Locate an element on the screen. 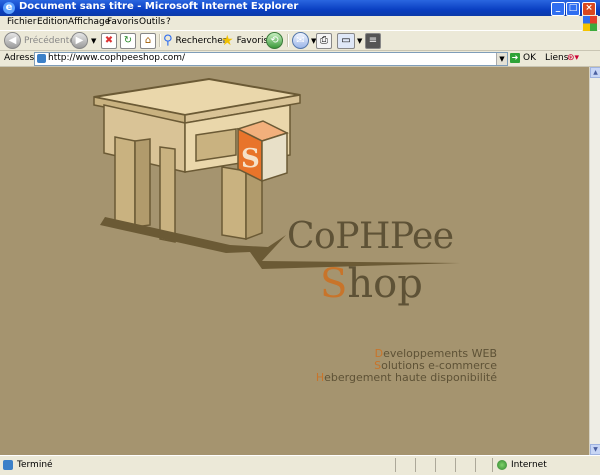  ie-logo-icon: e is located at coordinates (9, 8).